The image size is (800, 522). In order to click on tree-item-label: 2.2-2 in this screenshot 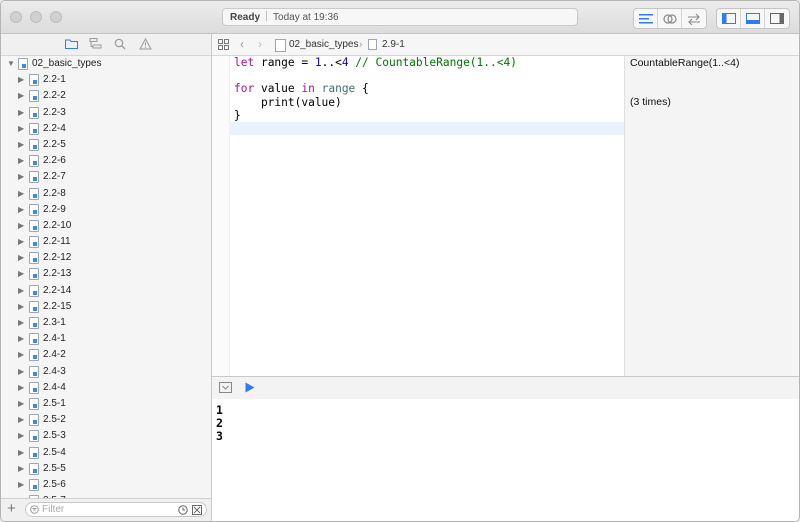, I will do `click(54, 96)`.